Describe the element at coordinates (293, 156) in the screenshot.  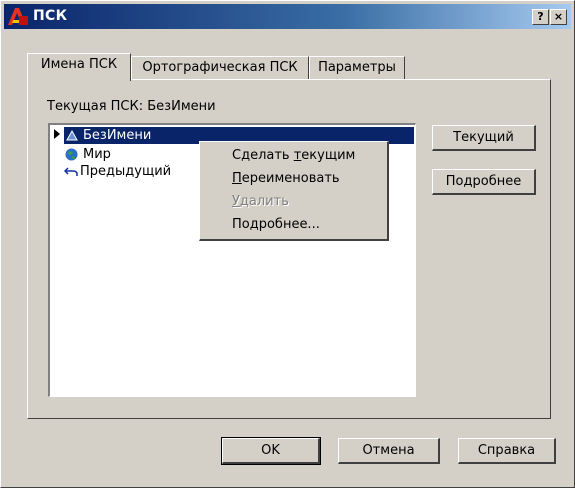
I see `menu-item-set-current: Сделать текущим` at that location.